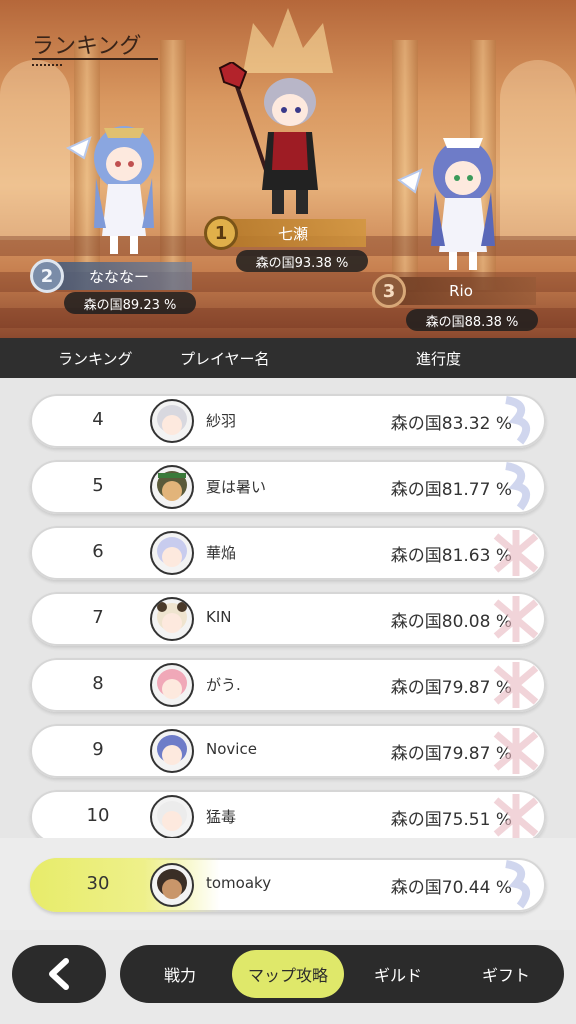 The height and width of the screenshot is (1024, 576). What do you see at coordinates (98, 617) in the screenshot?
I see `rank-number: 7` at bounding box center [98, 617].